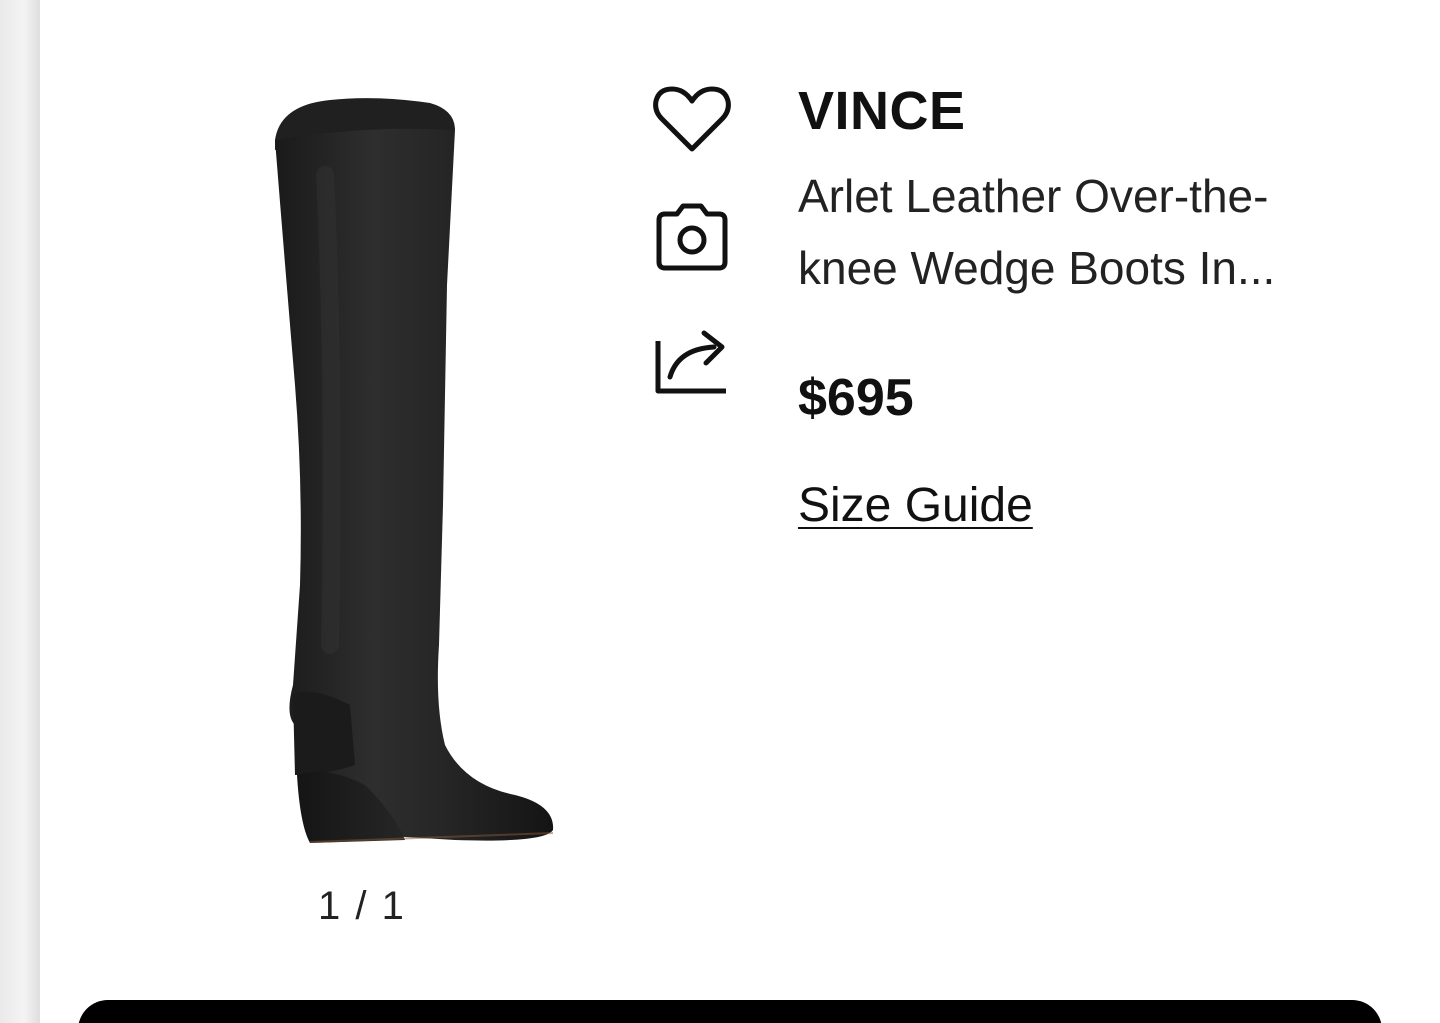 The height and width of the screenshot is (1023, 1440). Describe the element at coordinates (1033, 196) in the screenshot. I see `product-name-line-1: Arlet Leather Over-the-` at that location.